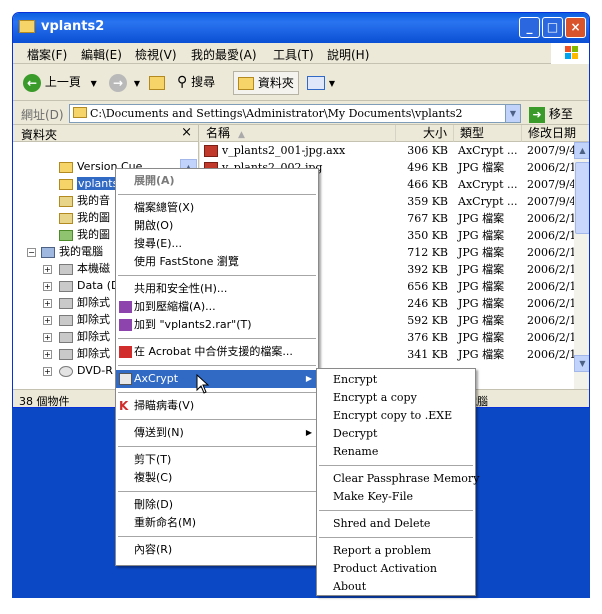 This screenshot has height=614, width=602. I want to click on go-button: ➜ 移至, so click(551, 114).